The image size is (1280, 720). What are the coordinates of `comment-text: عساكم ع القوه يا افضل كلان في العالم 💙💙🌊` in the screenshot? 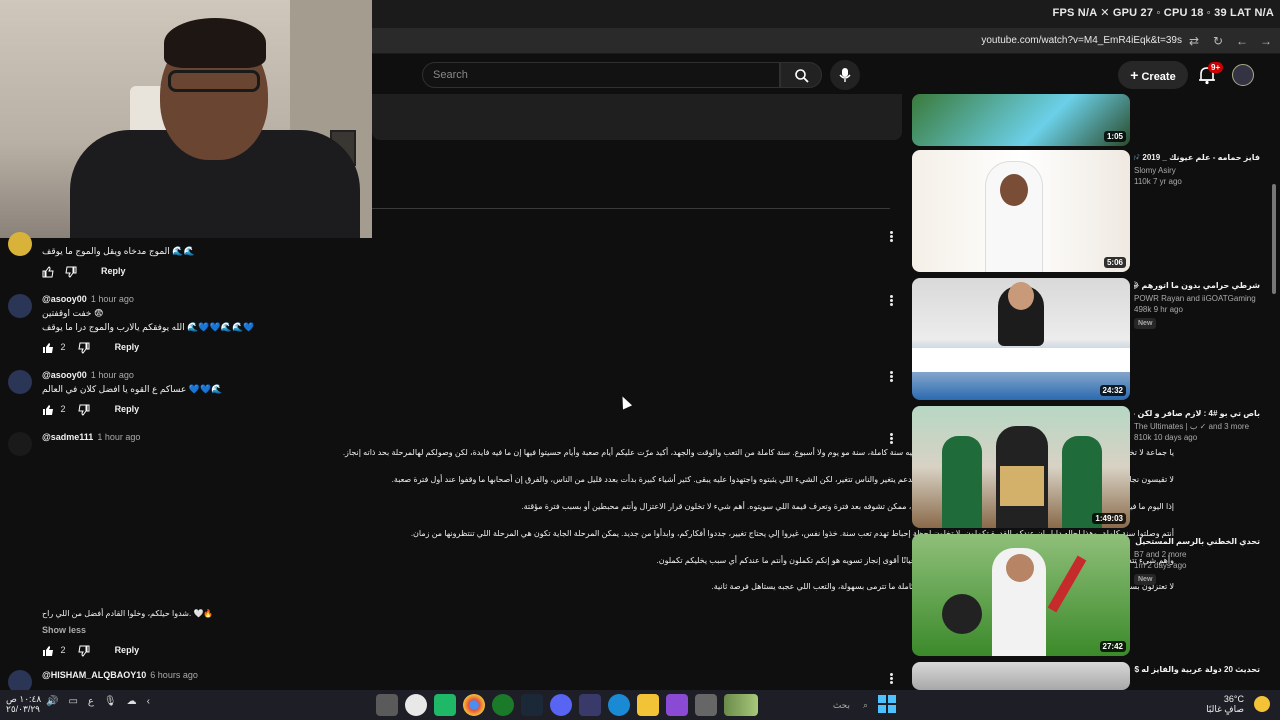 It's located at (132, 389).